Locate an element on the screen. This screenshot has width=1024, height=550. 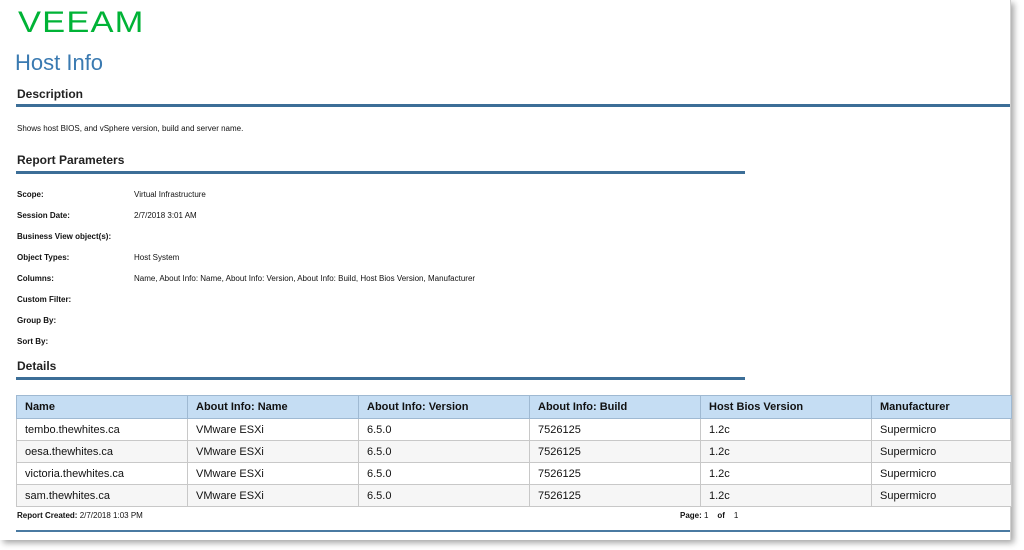
report-created: Report Created: 2/7/2018 1:03 PM is located at coordinates (80, 515).